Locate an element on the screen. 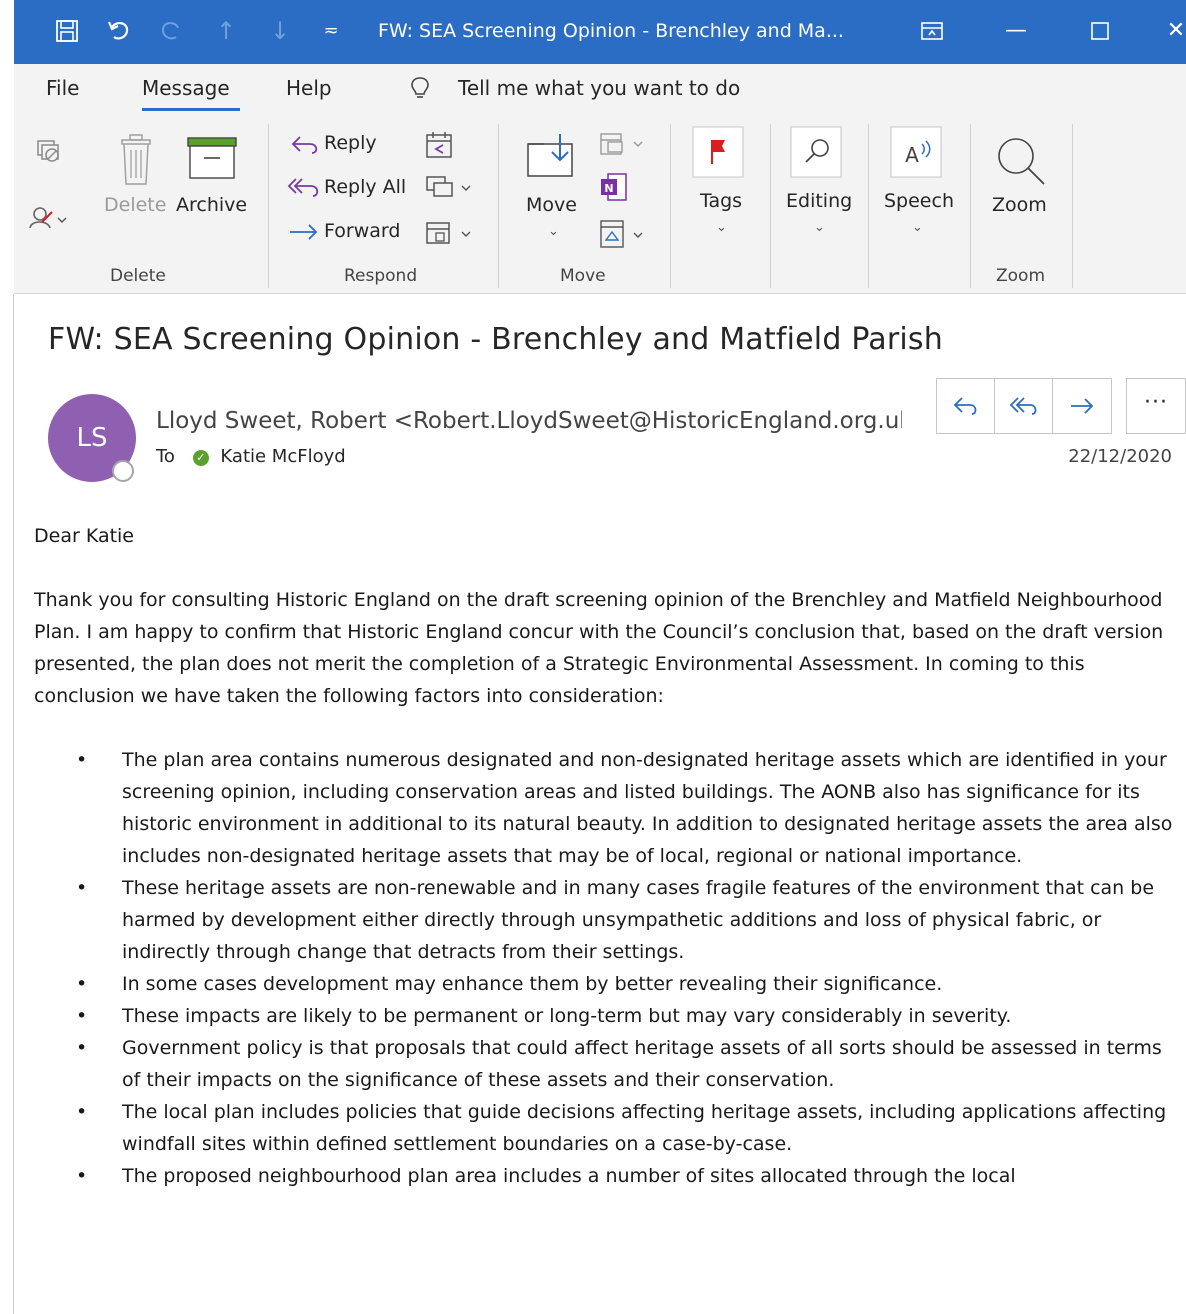  rules-icon is located at coordinates (623, 147).